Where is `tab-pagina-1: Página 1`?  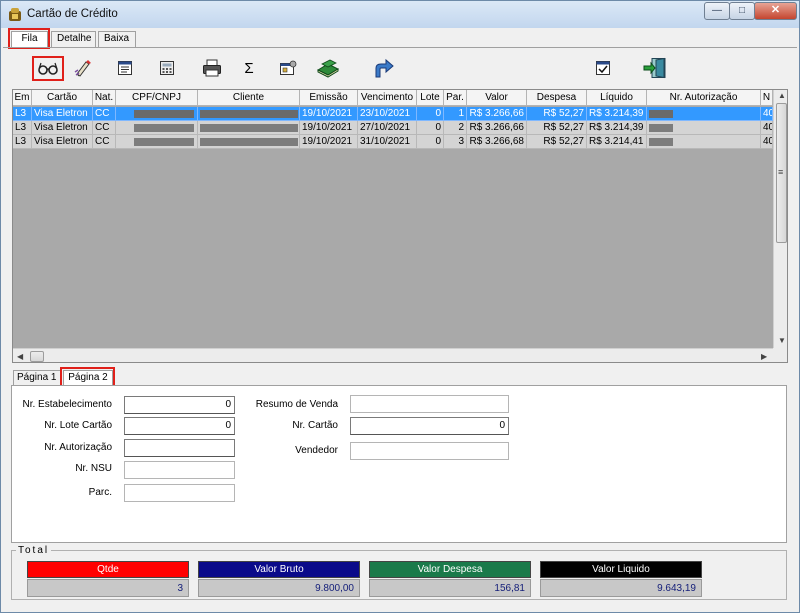 tab-pagina-1: Página 1 is located at coordinates (37, 378).